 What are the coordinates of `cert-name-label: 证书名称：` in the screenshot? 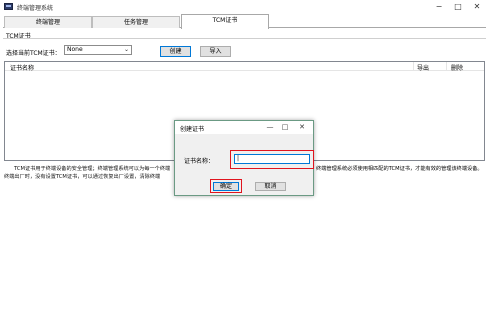 It's located at (199, 161).